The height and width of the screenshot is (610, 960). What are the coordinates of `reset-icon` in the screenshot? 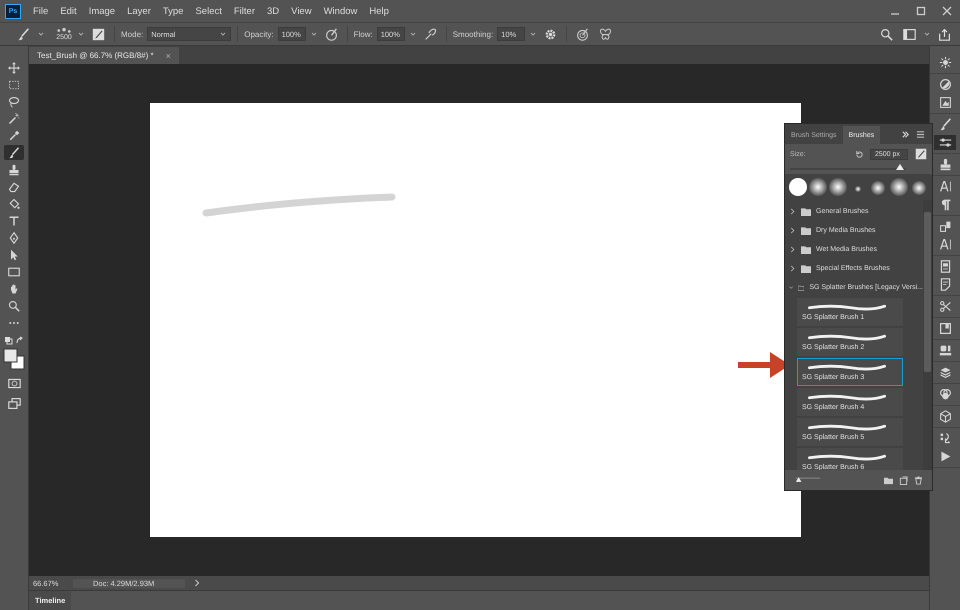 It's located at (859, 154).